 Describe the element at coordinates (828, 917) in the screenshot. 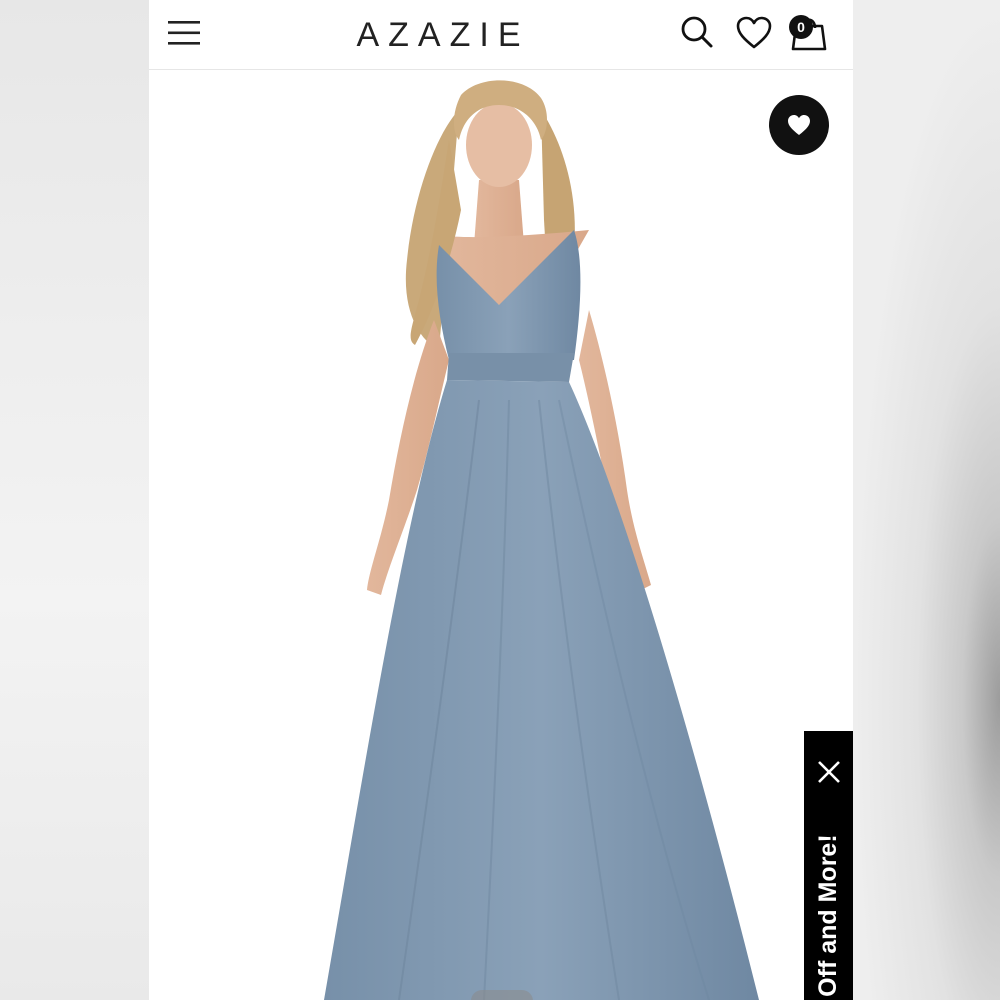

I see `promo-text: % Off and More!` at that location.